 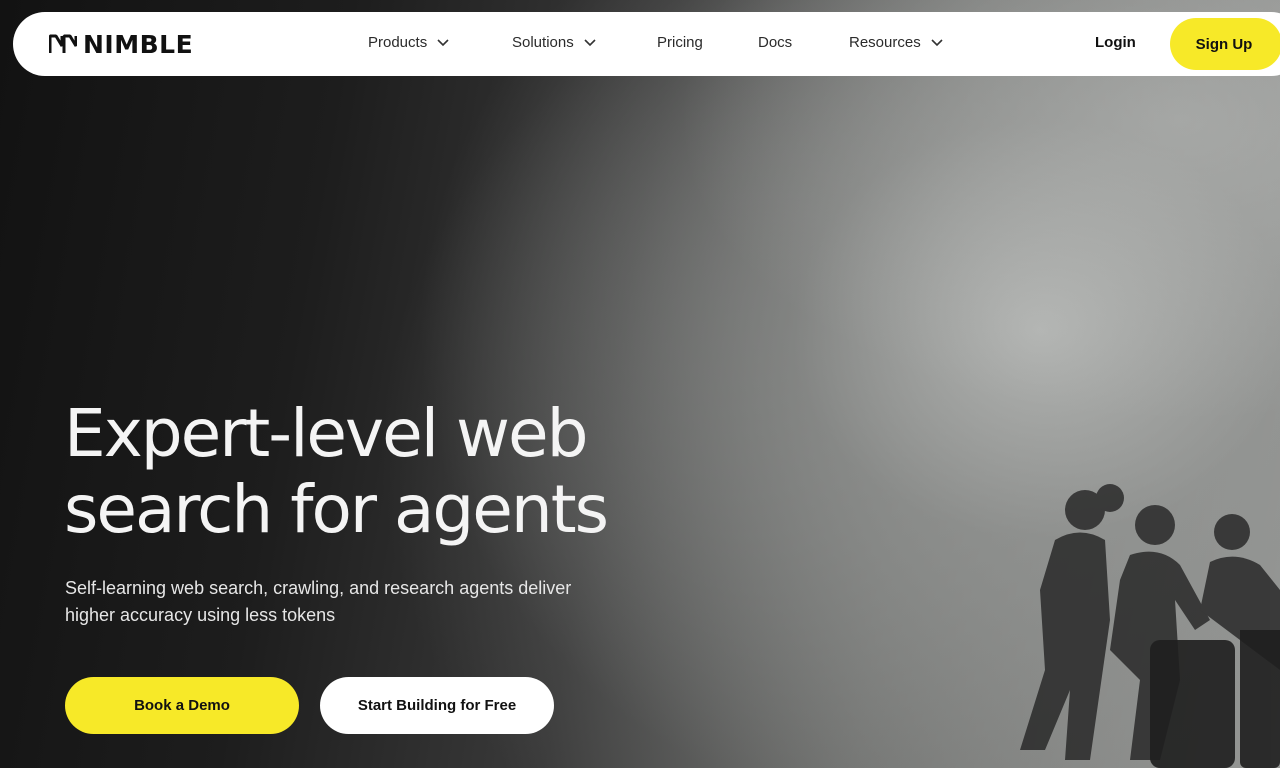 What do you see at coordinates (138, 44) in the screenshot?
I see `brand-name: NIMBLE` at bounding box center [138, 44].